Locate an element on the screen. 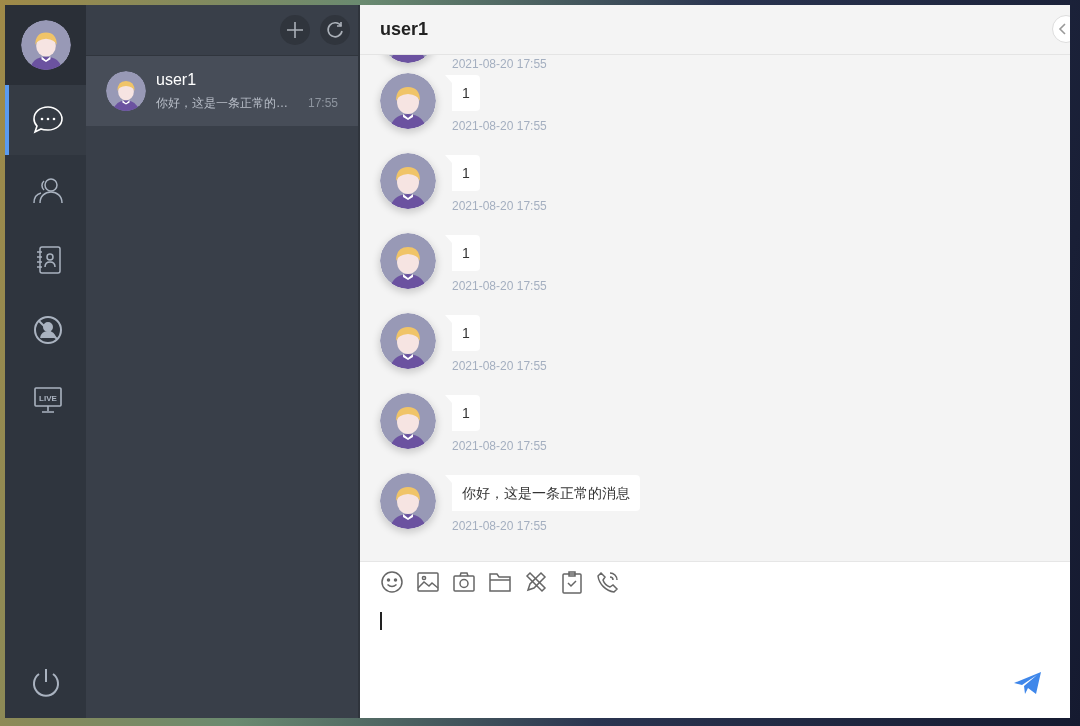 This screenshot has height=726, width=1080. conversation-item: user1 你好，这是一条正常的… 17:55 is located at coordinates (222, 91).